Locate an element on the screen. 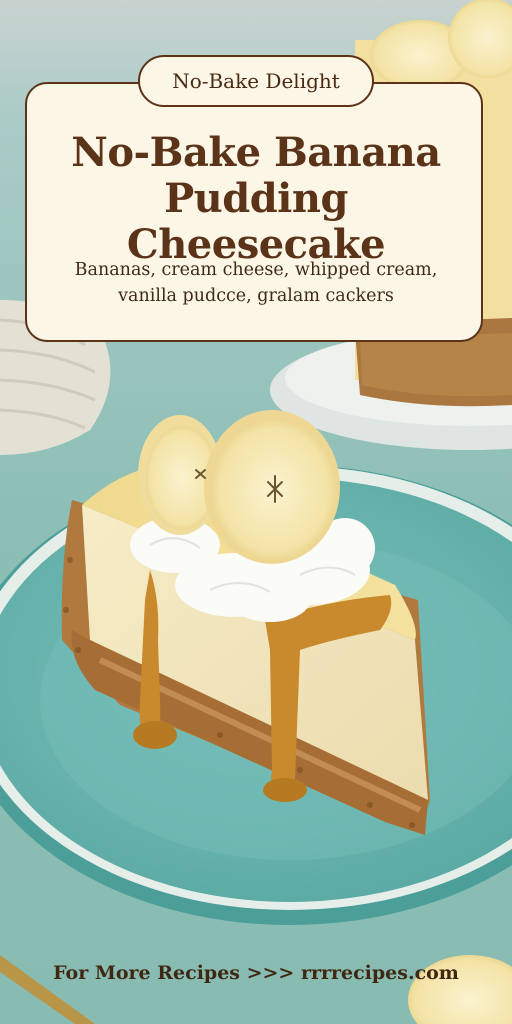 The image size is (512, 1024). title-line-1: No-Bake Banana is located at coordinates (256, 152).